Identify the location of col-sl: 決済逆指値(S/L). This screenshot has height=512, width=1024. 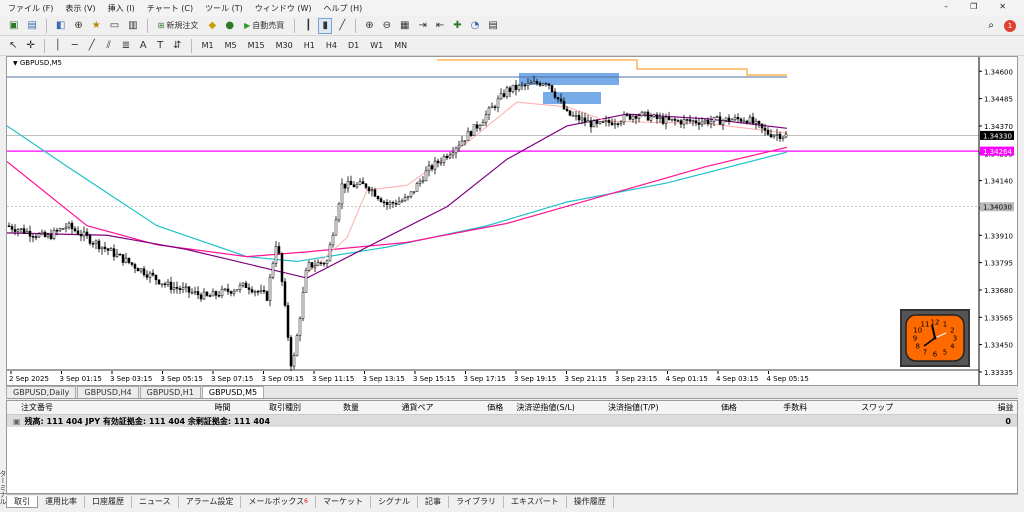
(562, 407).